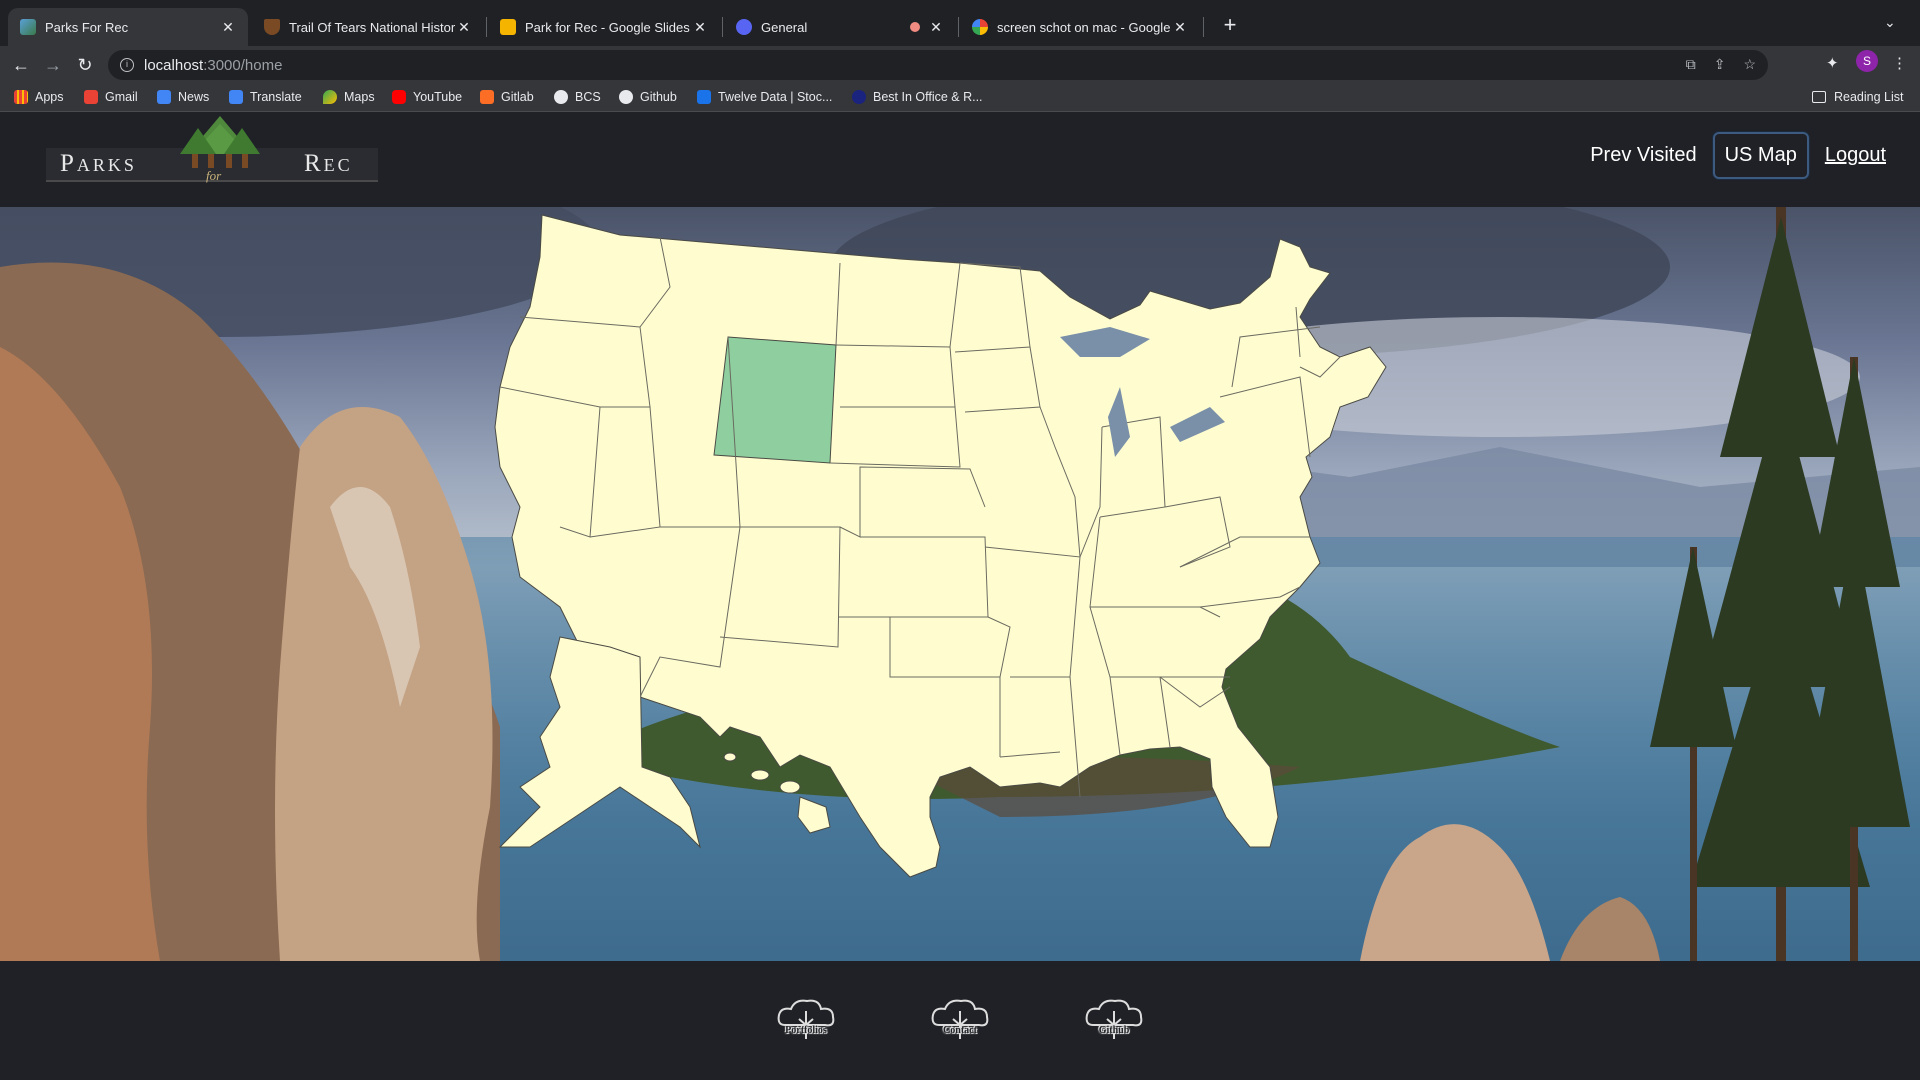  Describe the element at coordinates (1869, 97) in the screenshot. I see `reading-list-label: Reading List` at that location.